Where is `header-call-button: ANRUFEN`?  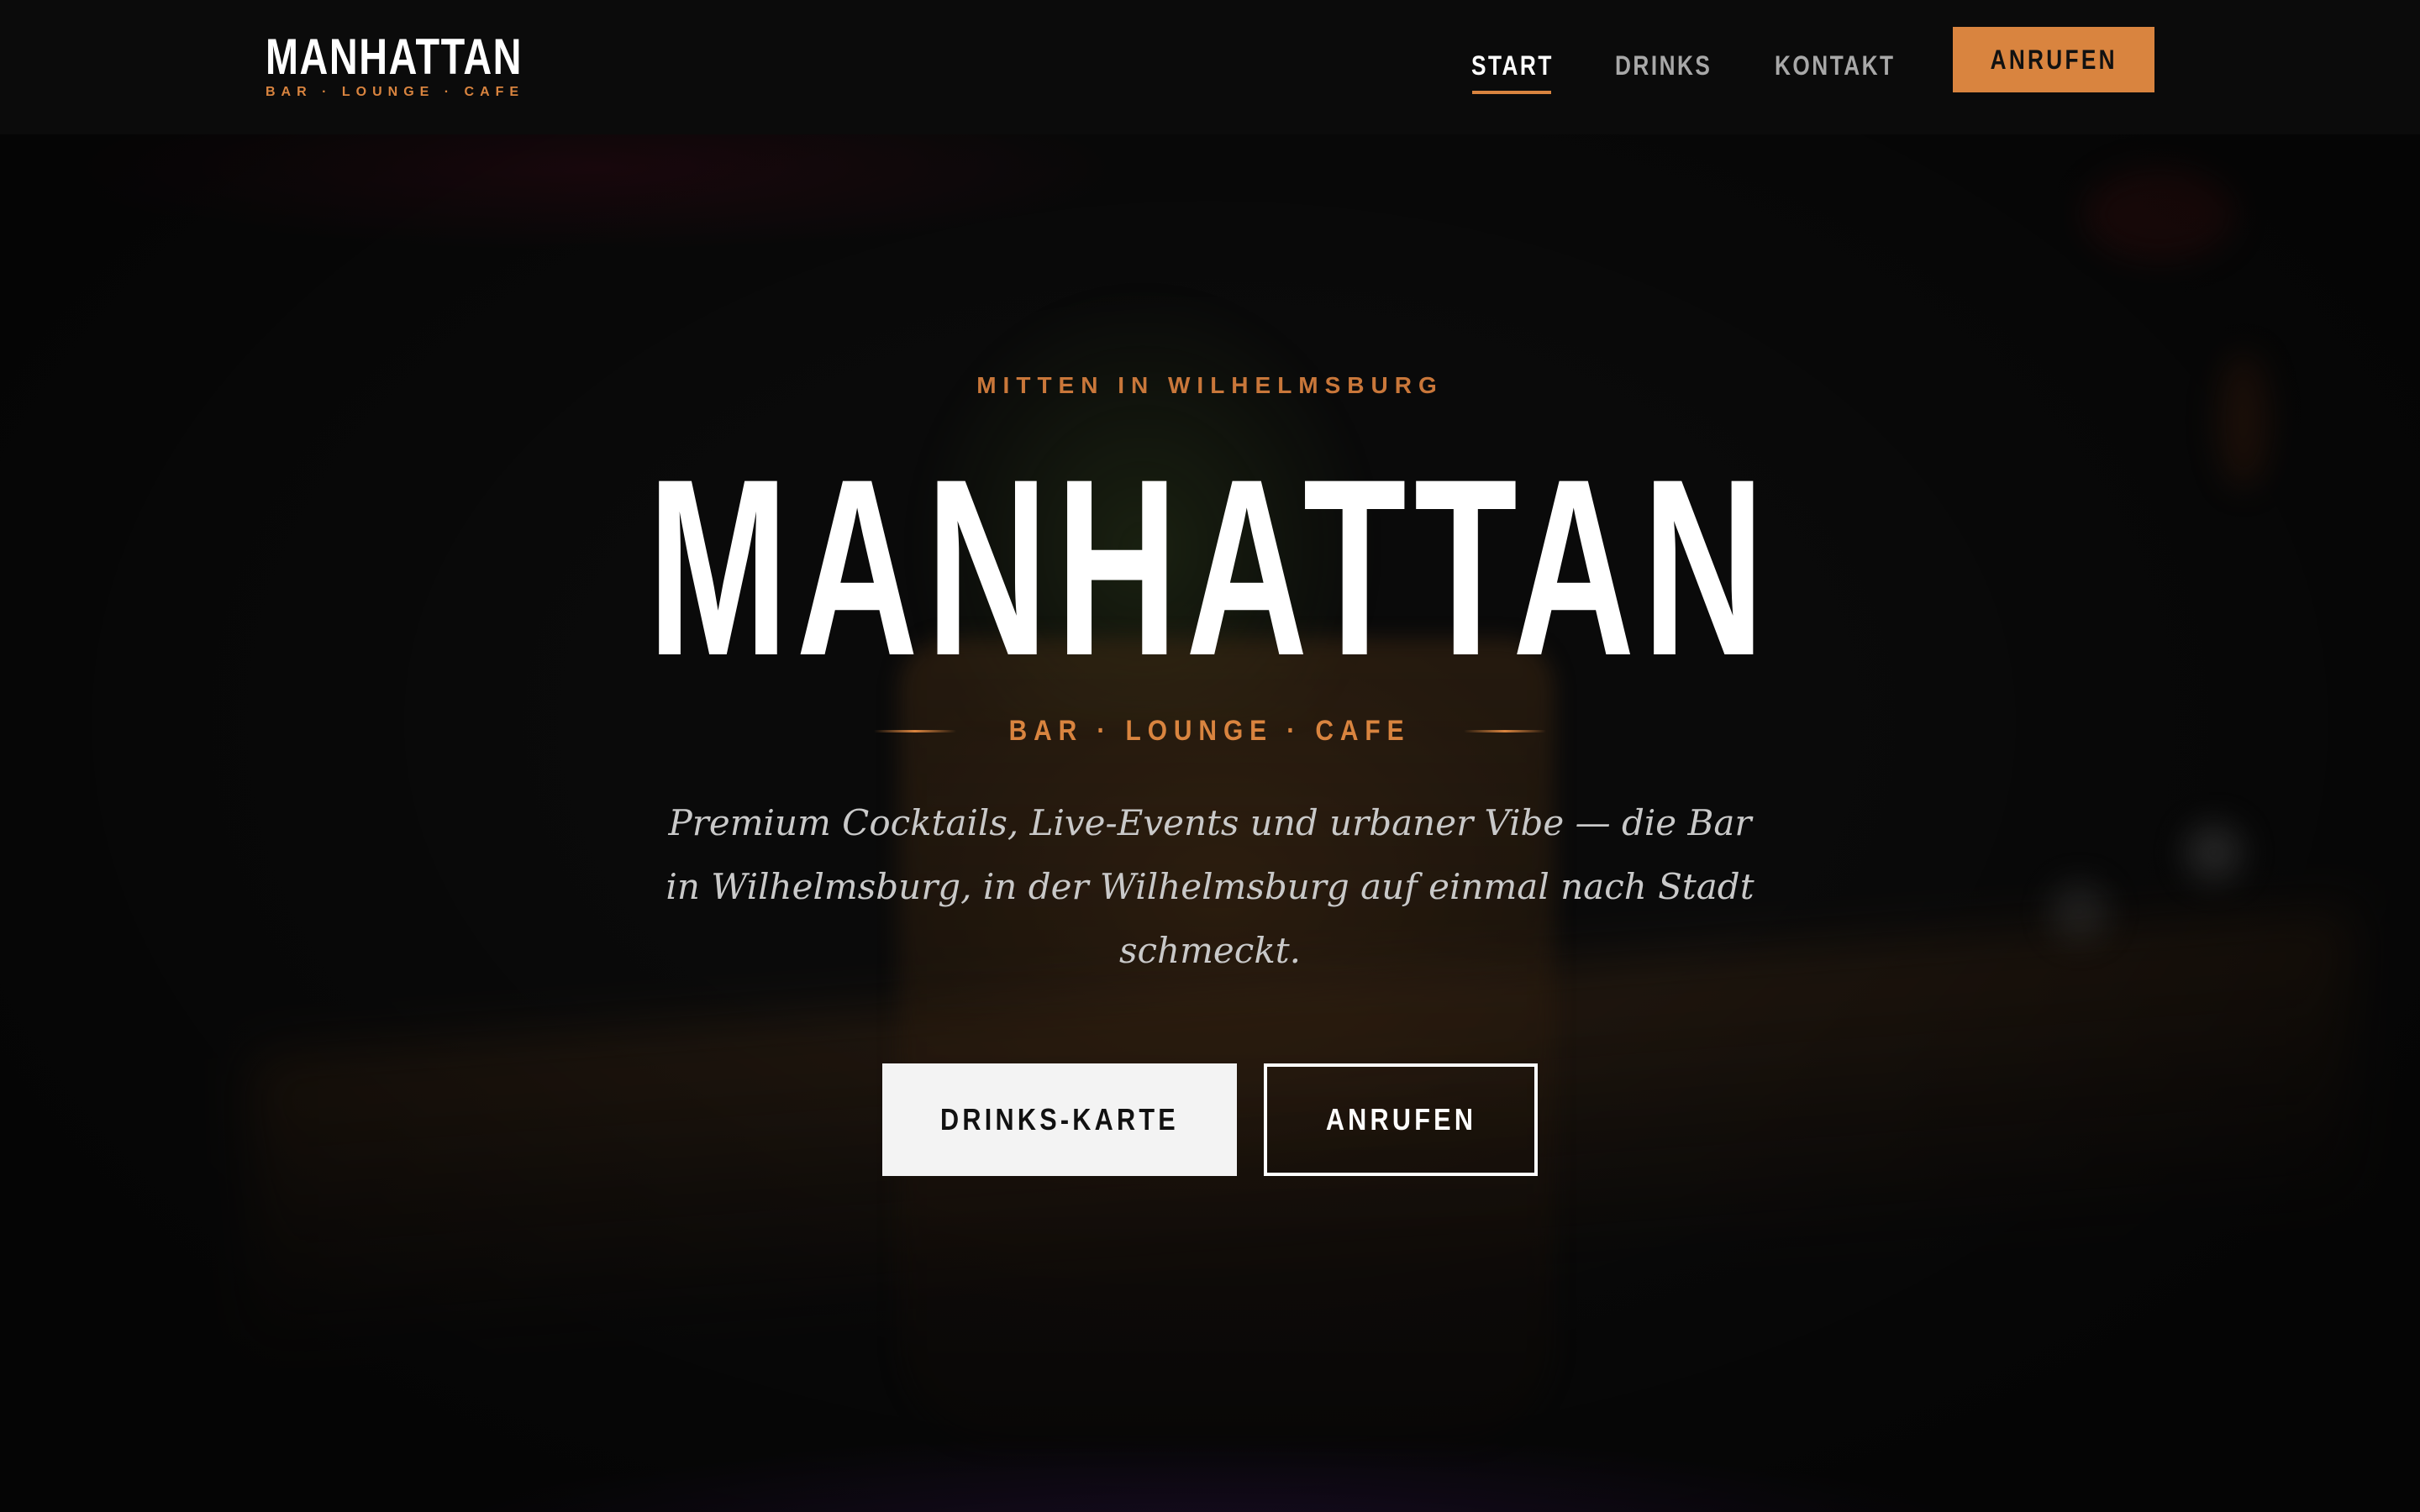
header-call-button: ANRUFEN is located at coordinates (2053, 59).